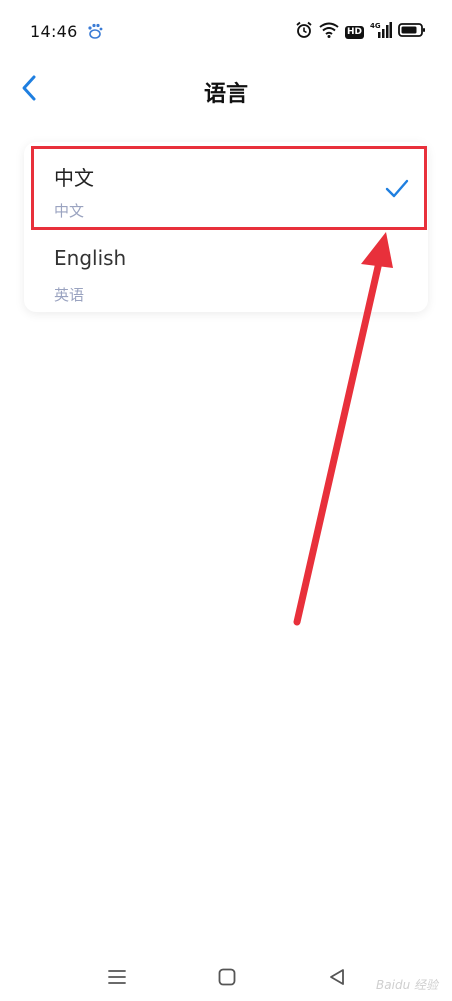 Image resolution: width=452 pixels, height=1001 pixels. I want to click on language-native-name: 英语, so click(69, 295).